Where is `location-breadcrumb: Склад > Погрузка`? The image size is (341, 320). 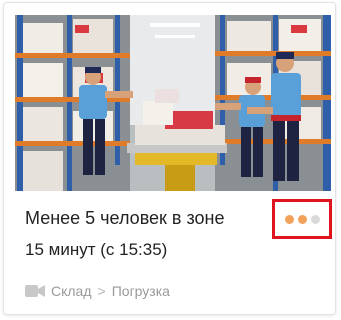
location-breadcrumb: Склад > Погрузка is located at coordinates (97, 291).